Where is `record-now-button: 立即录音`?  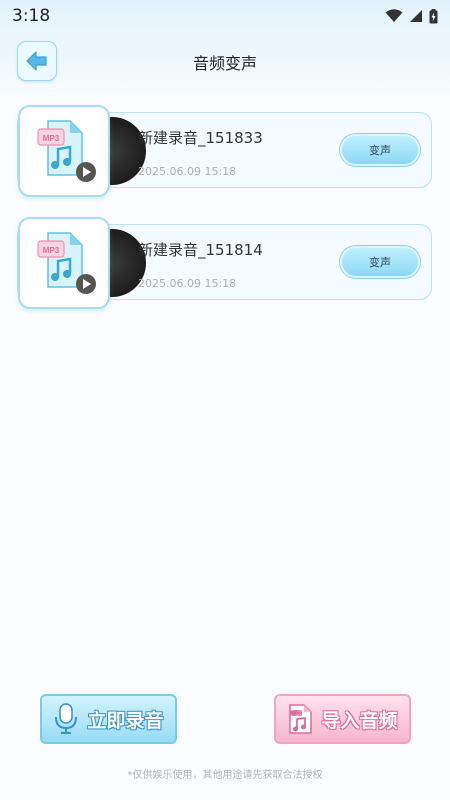 record-now-button: 立即录音 is located at coordinates (108, 719).